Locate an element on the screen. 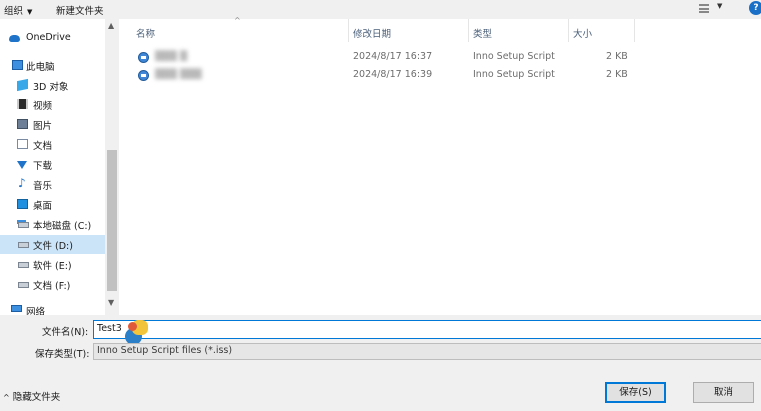 Image resolution: width=761 pixels, height=411 pixels. nav-item-documents: 文档 is located at coordinates (52, 144).